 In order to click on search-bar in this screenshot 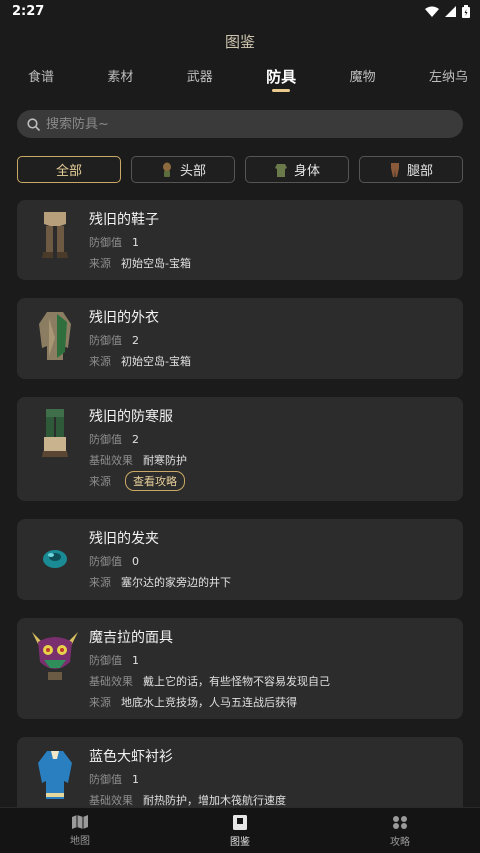, I will do `click(240, 124)`.